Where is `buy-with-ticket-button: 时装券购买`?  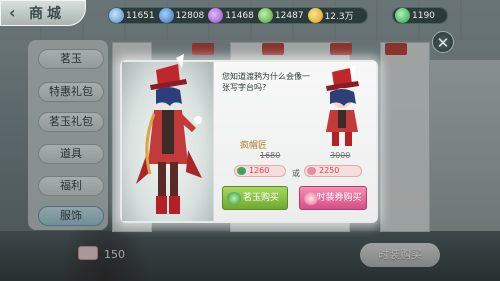
buy-with-ticket-button: 时装券购买 is located at coordinates (333, 198).